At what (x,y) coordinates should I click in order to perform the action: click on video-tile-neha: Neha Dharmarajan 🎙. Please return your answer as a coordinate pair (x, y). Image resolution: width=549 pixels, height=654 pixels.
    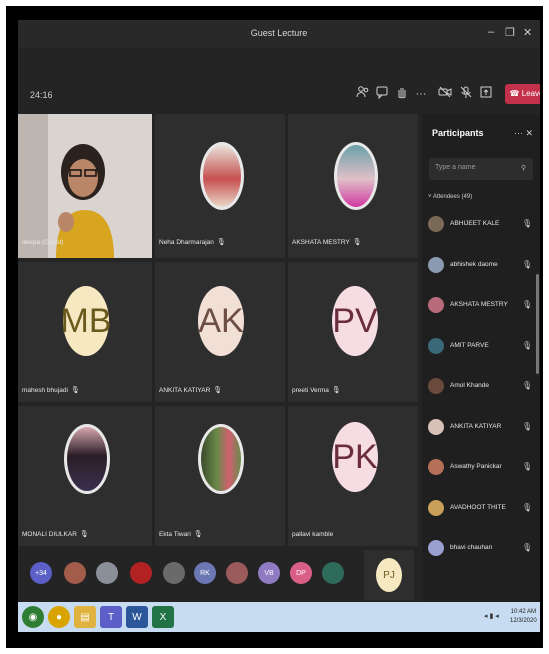
    Looking at the image, I should click on (220, 186).